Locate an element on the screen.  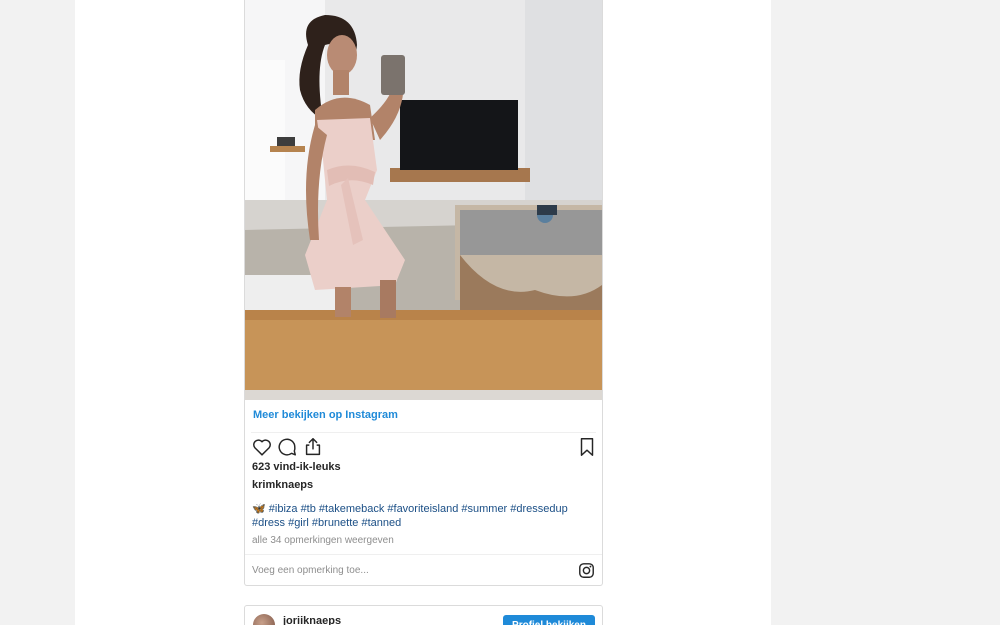
butterfly-emoji: 🦋 is located at coordinates (259, 509).